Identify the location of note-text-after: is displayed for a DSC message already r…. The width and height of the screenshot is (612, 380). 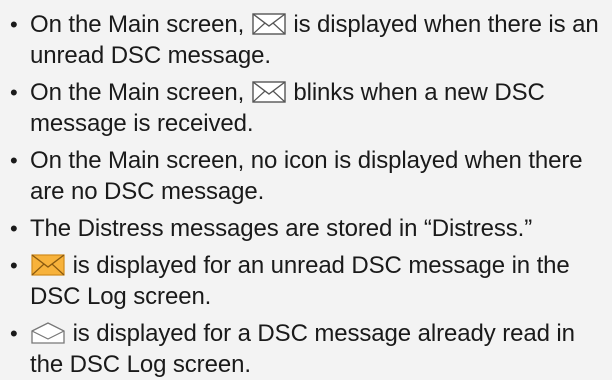
(302, 349).